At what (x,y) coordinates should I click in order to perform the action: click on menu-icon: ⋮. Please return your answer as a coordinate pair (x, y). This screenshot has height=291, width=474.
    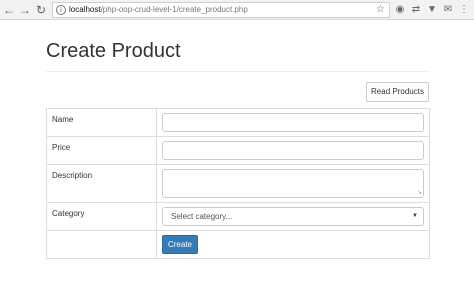
    Looking at the image, I should click on (464, 10).